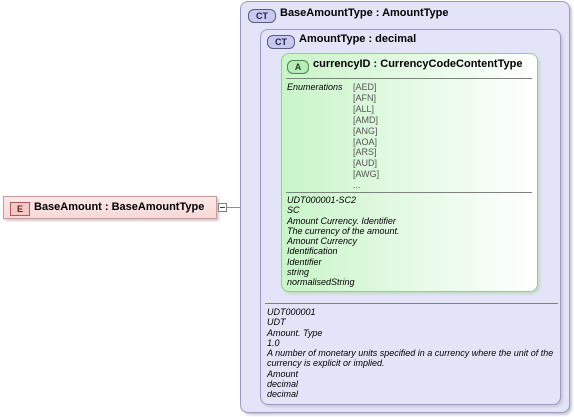 This screenshot has width=574, height=417. Describe the element at coordinates (298, 272) in the screenshot. I see `doc-line: string` at that location.